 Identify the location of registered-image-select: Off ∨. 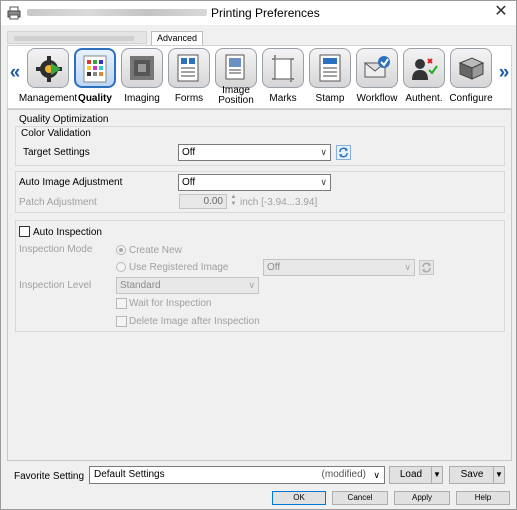
(339, 267).